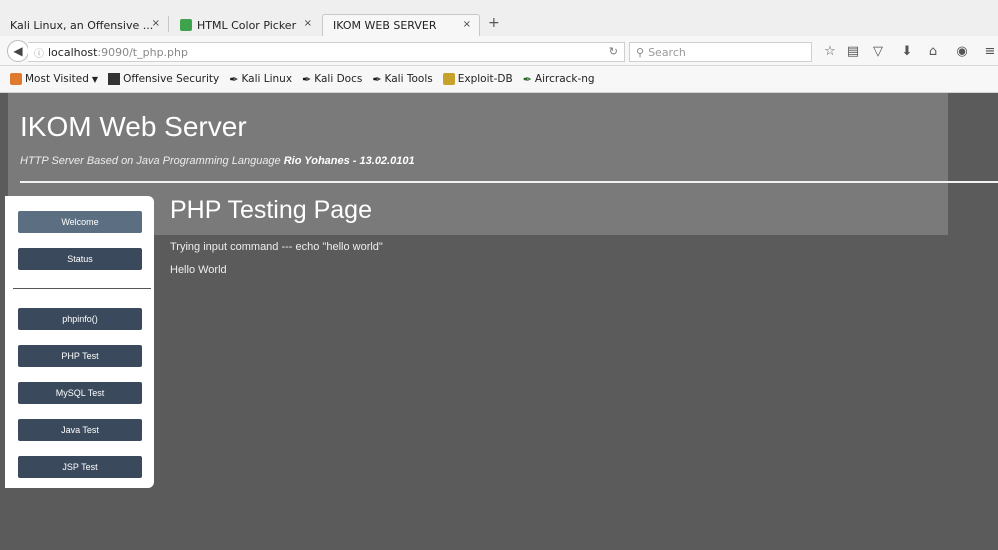 The image size is (998, 550). What do you see at coordinates (448, 79) in the screenshot?
I see `exploit-db-icon` at bounding box center [448, 79].